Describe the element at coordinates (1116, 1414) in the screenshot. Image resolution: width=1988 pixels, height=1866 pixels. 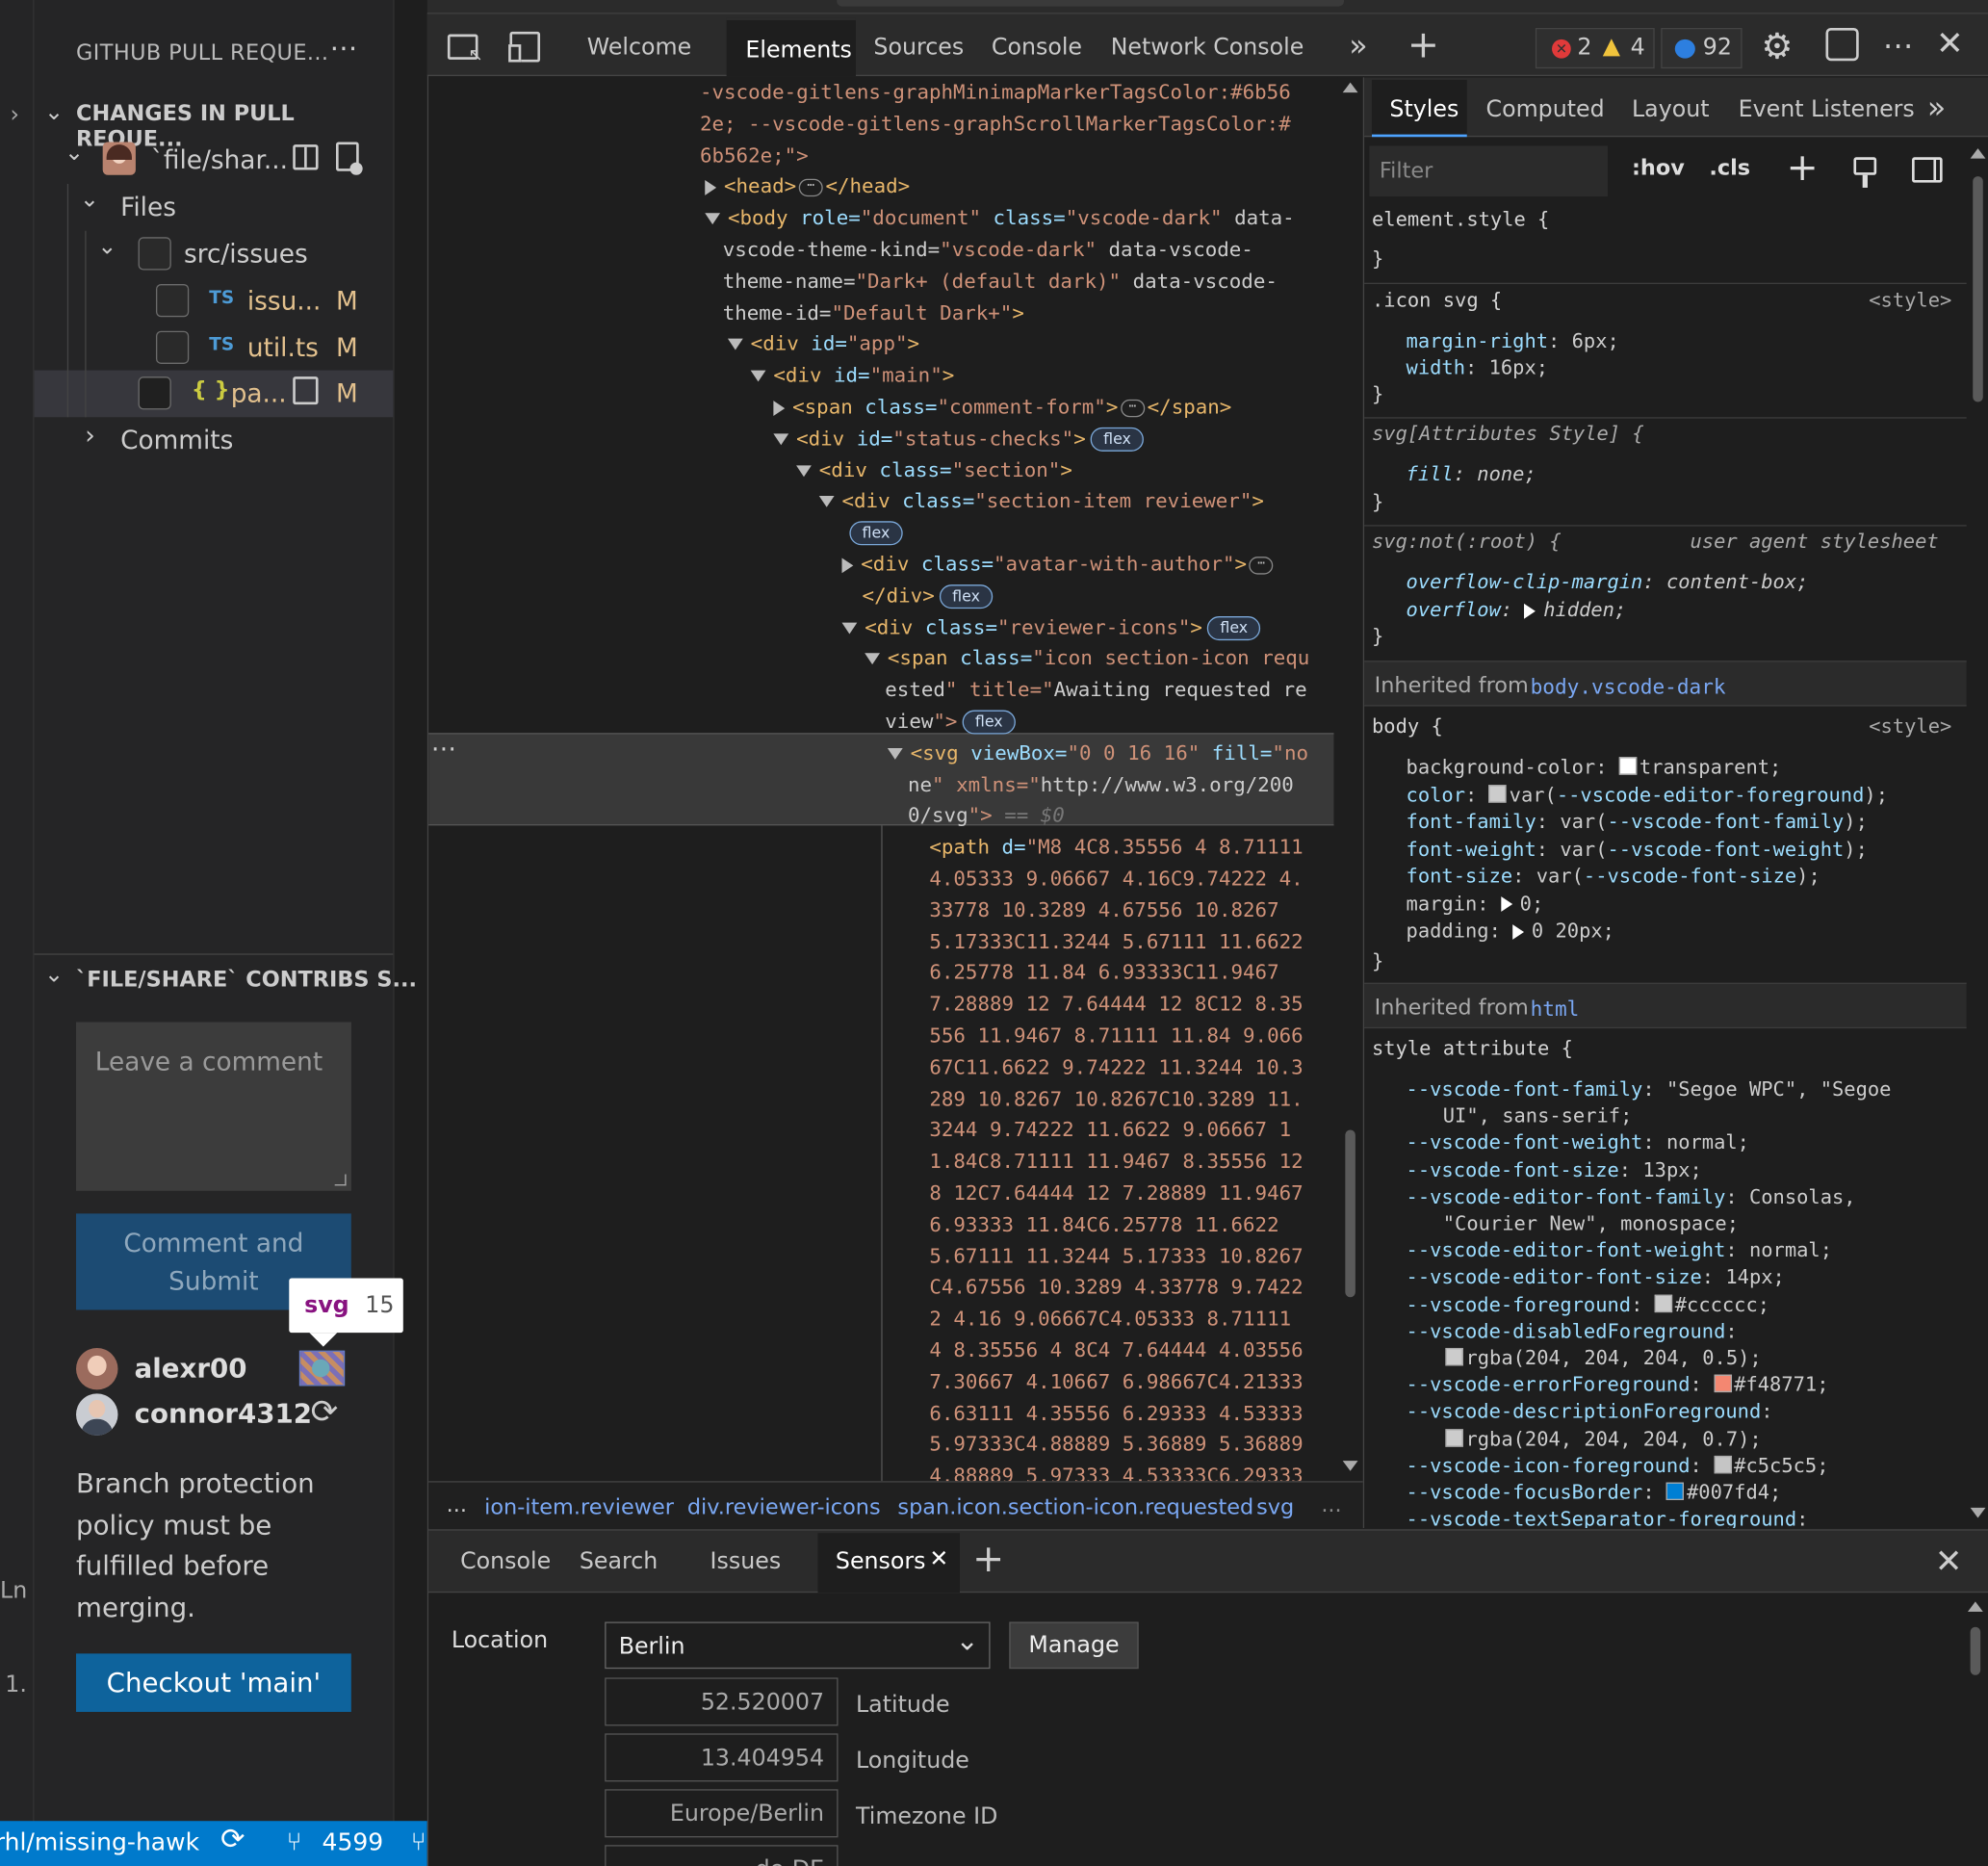
I see `dom-node-line: 6.63111 4.35556 6.29333 4.53333` at that location.